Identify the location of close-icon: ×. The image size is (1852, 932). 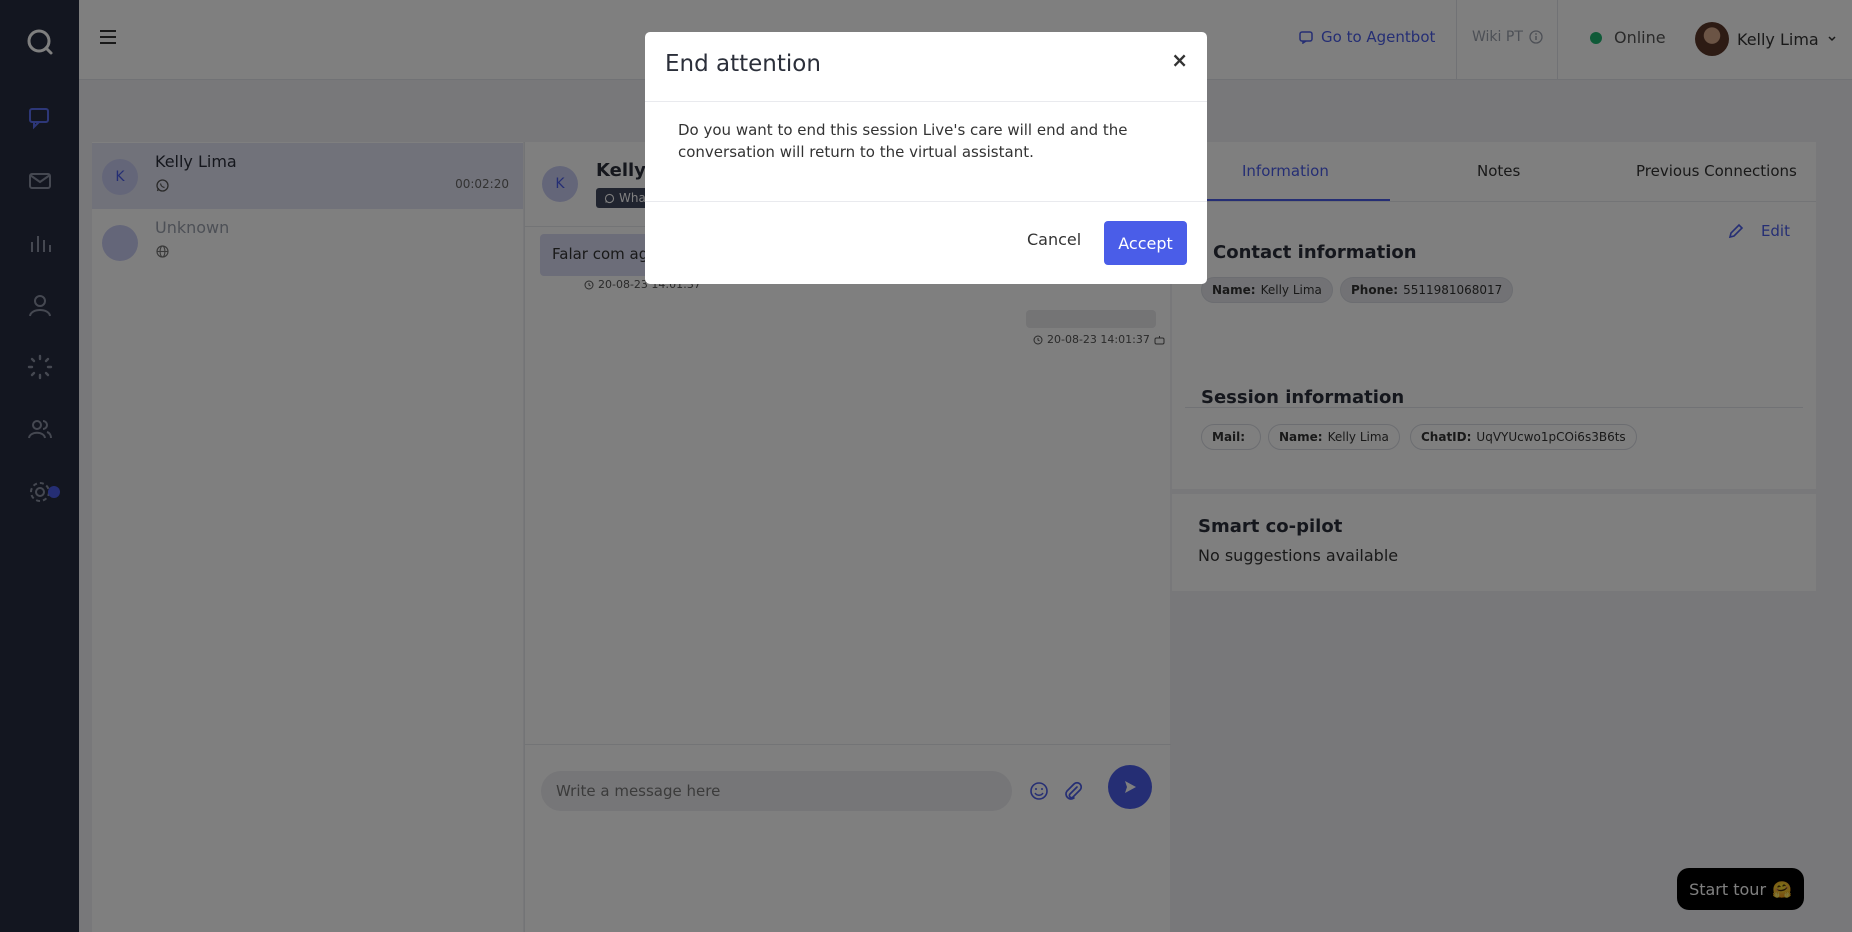
(1179, 60).